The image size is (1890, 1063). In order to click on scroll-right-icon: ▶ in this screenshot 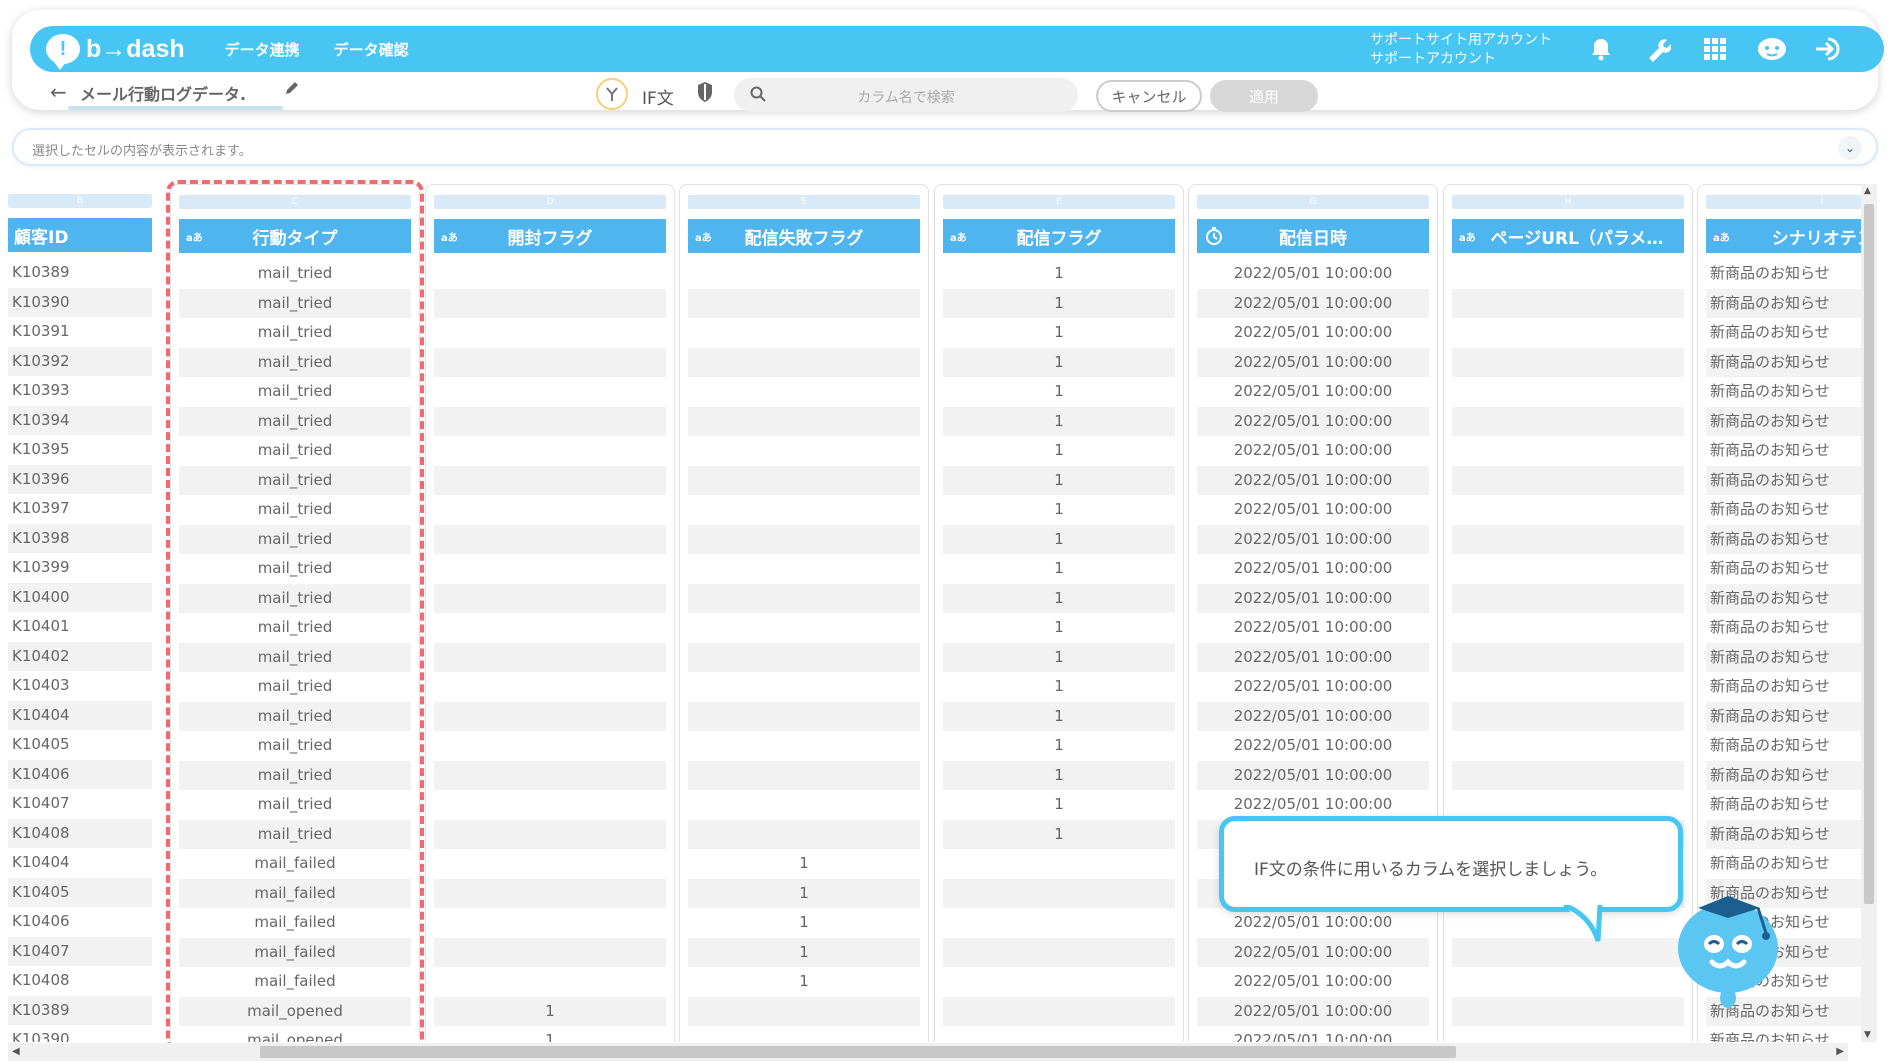, I will do `click(1840, 1051)`.